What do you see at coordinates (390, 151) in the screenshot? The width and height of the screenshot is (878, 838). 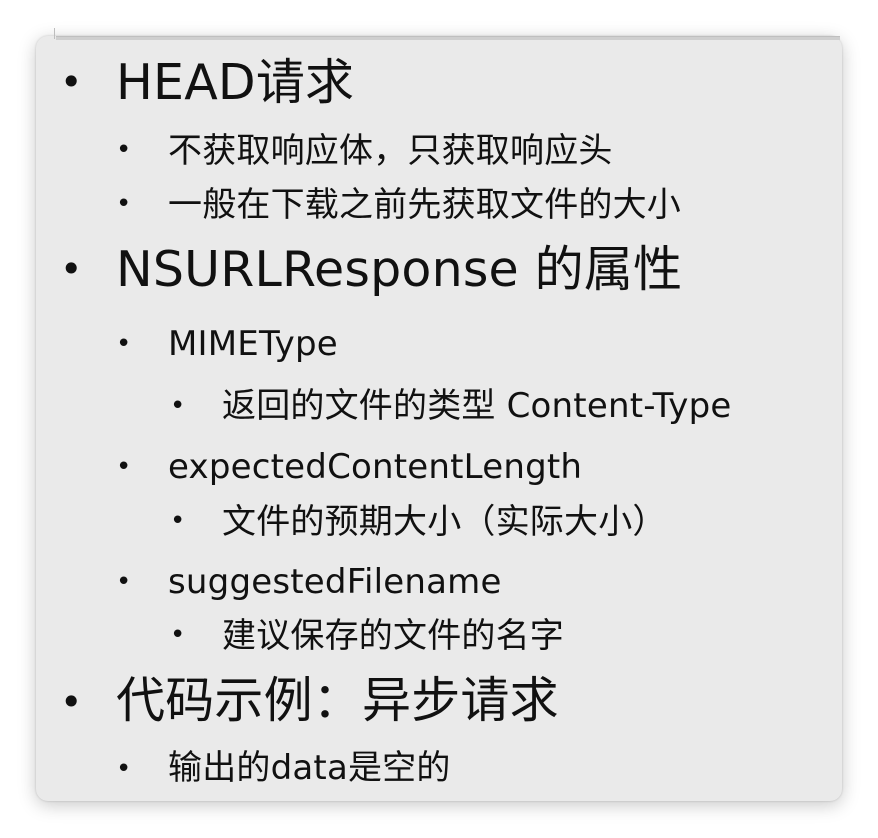 I see `list-item: 不获取响应体，只获取响应头` at bounding box center [390, 151].